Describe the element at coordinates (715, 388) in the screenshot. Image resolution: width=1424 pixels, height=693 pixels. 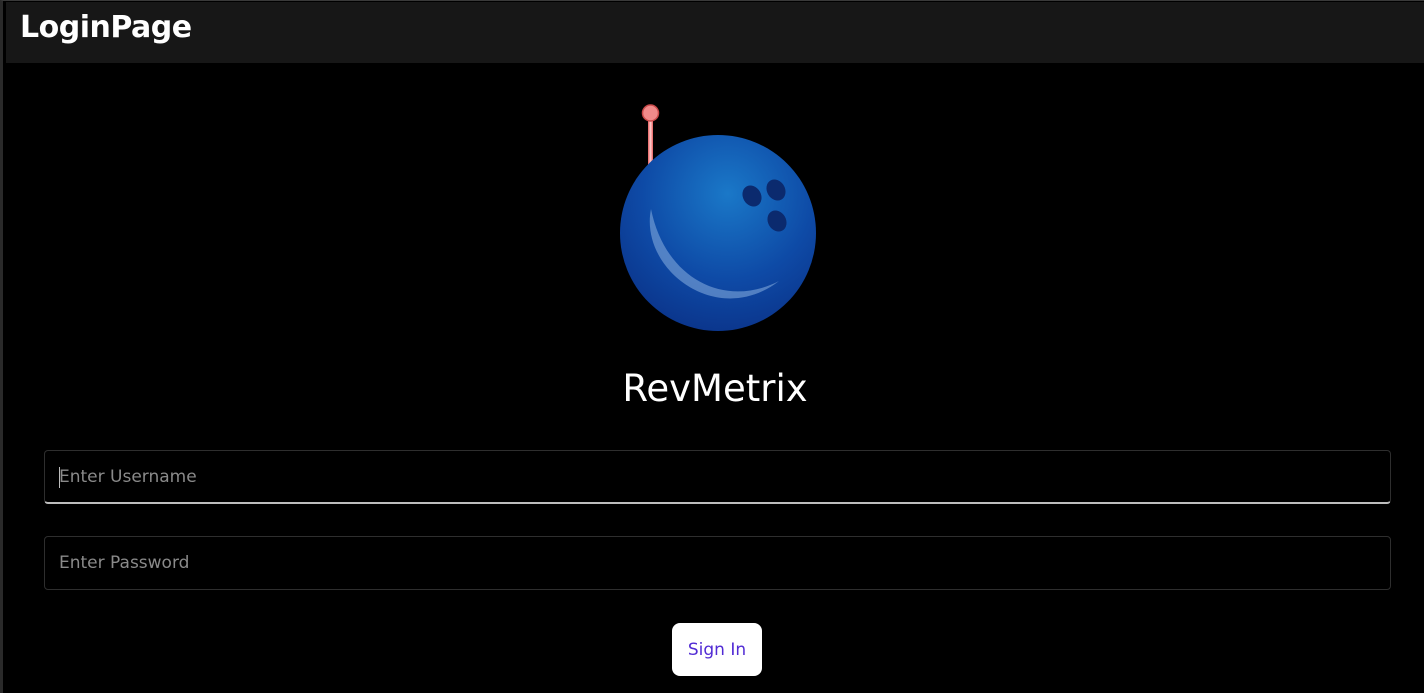
I see `app-name: RevMetrix` at that location.